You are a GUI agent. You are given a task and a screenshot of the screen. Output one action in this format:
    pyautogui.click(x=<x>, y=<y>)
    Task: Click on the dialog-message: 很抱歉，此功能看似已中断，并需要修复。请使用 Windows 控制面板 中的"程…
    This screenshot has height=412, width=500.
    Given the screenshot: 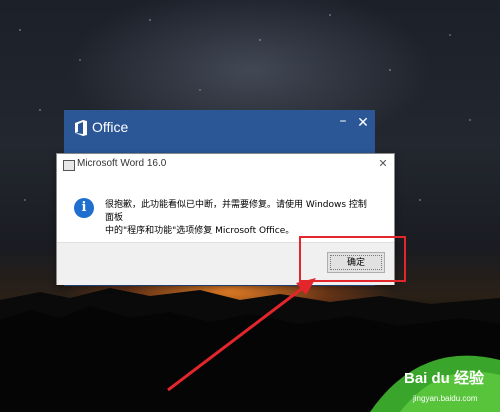 What is the action you would take?
    pyautogui.click(x=240, y=218)
    